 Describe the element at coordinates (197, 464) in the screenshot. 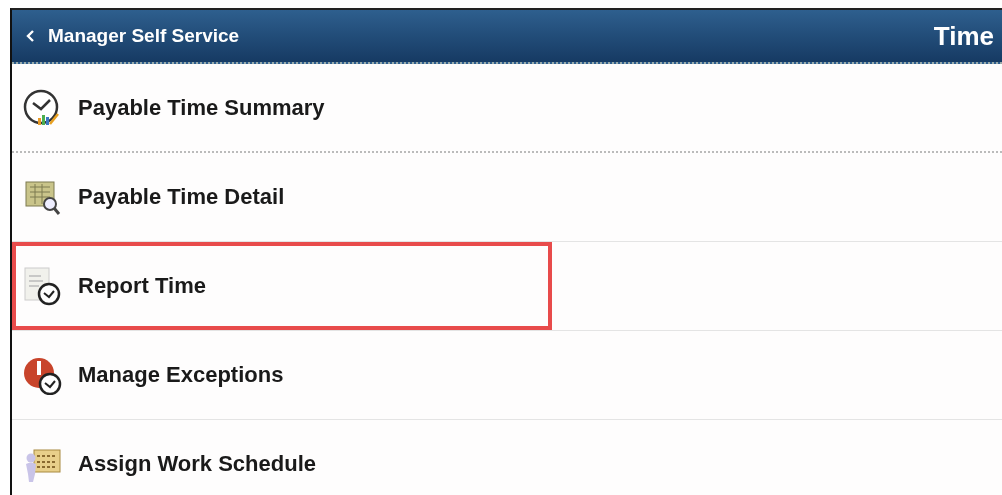

I see `menu-item-label: Assign Work Schedule` at that location.